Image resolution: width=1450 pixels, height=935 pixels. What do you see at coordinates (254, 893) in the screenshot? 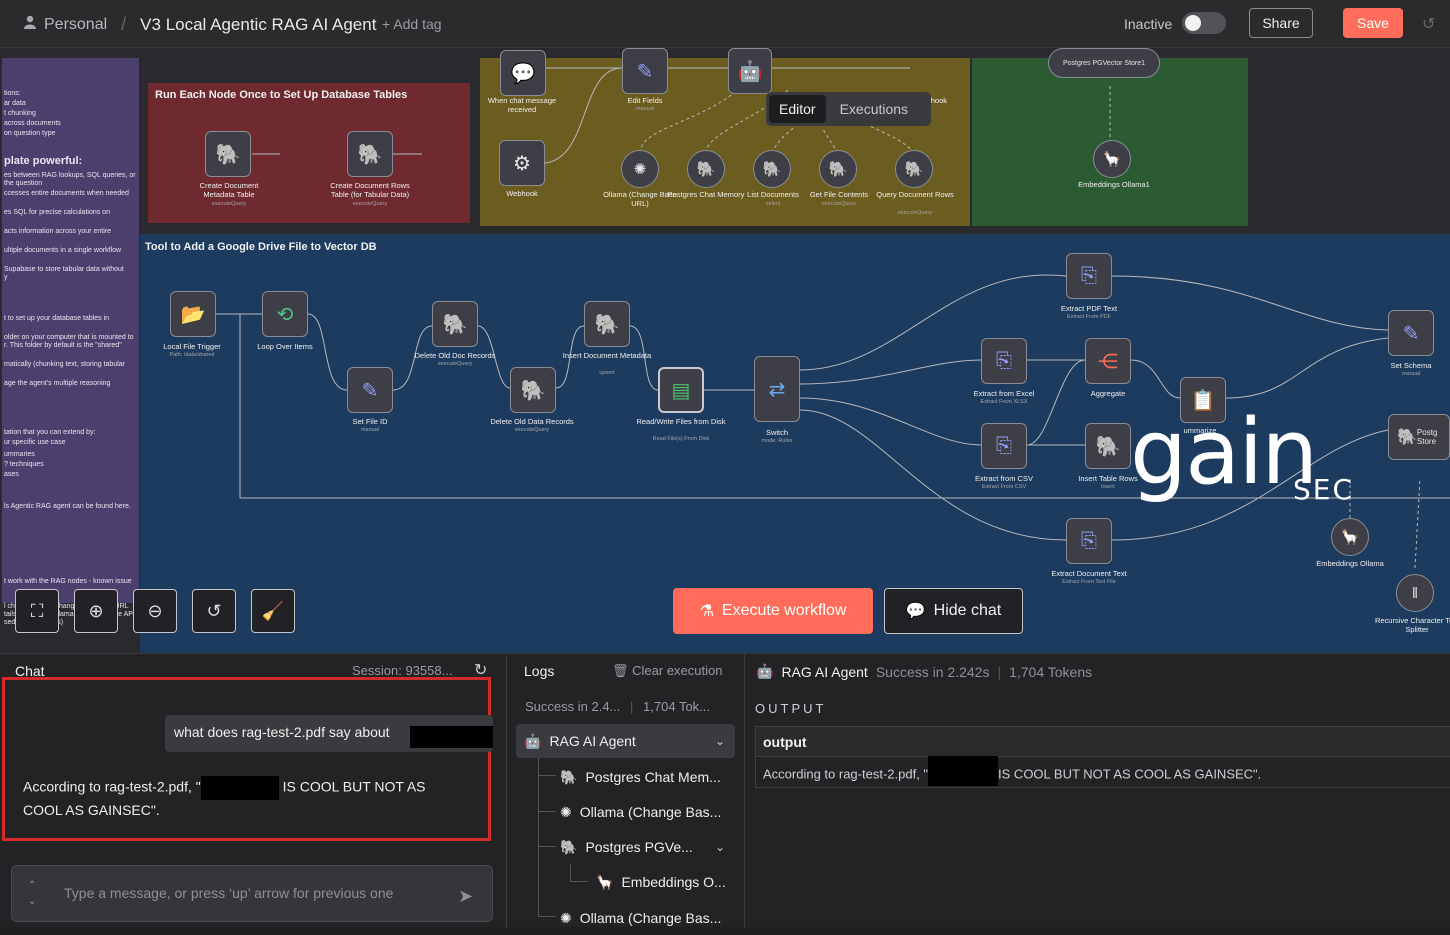
I see `chat-message-input` at bounding box center [254, 893].